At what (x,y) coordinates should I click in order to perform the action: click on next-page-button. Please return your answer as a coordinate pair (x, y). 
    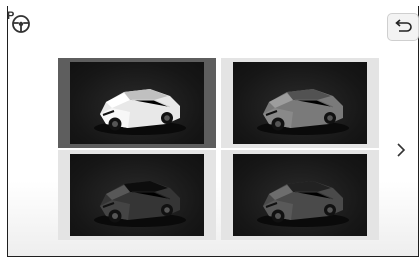
    Looking at the image, I should click on (401, 150).